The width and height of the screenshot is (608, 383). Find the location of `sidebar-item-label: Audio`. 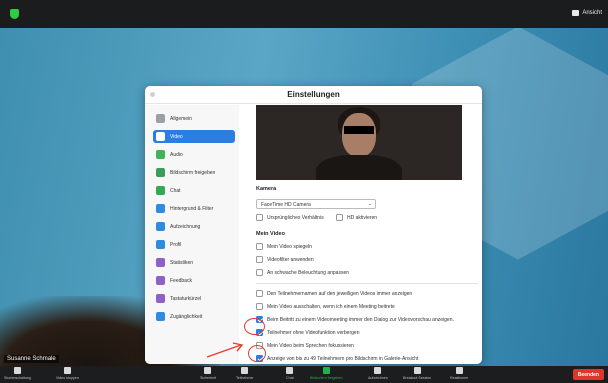

sidebar-item-label: Audio is located at coordinates (176, 154).